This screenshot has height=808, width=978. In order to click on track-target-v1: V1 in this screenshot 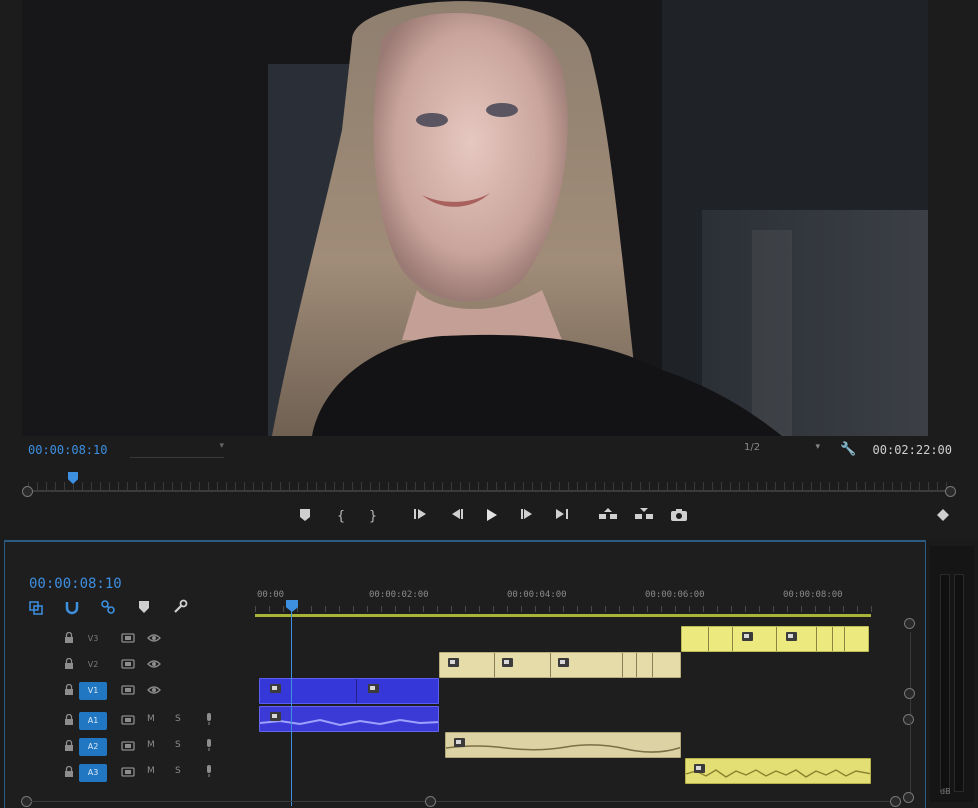, I will do `click(93, 691)`.